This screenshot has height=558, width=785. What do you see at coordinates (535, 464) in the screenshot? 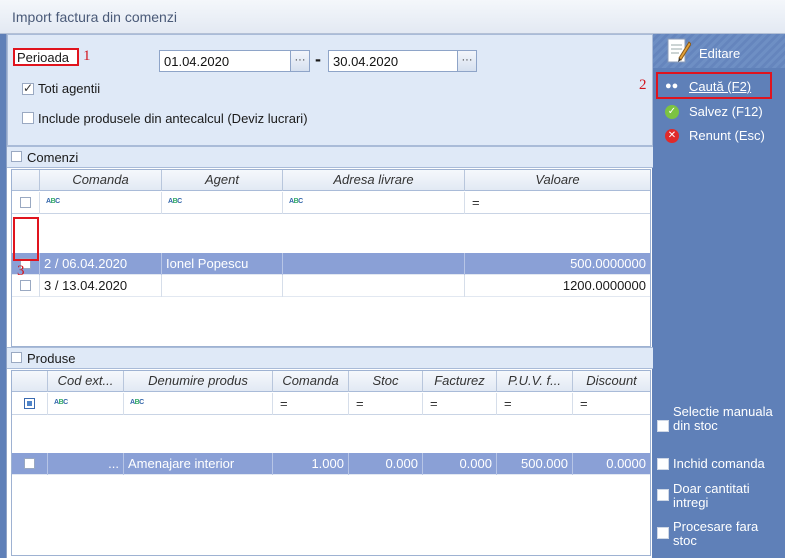
I see `cell-puv: 500.000` at bounding box center [535, 464].